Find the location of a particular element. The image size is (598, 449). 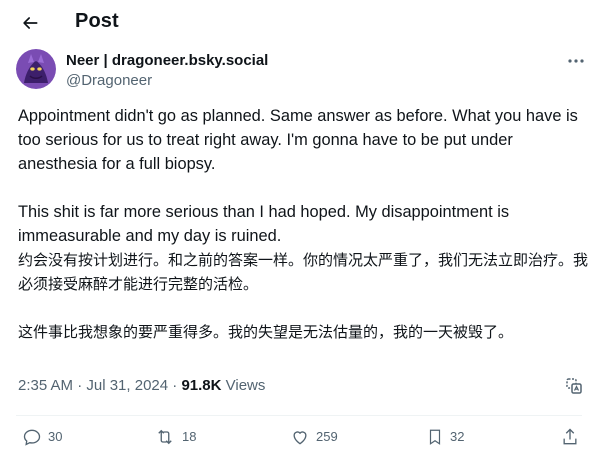

post-meta: 2:35 AM · Jul 31, 2024 · 91.8K Views is located at coordinates (141, 386).